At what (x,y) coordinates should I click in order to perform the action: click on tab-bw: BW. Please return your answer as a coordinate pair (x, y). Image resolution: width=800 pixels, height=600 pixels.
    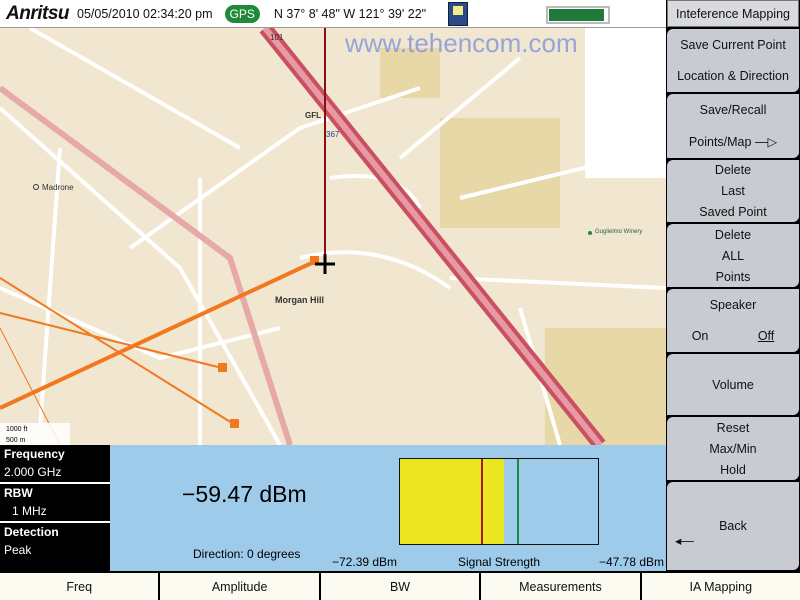
    Looking at the image, I should click on (400, 586).